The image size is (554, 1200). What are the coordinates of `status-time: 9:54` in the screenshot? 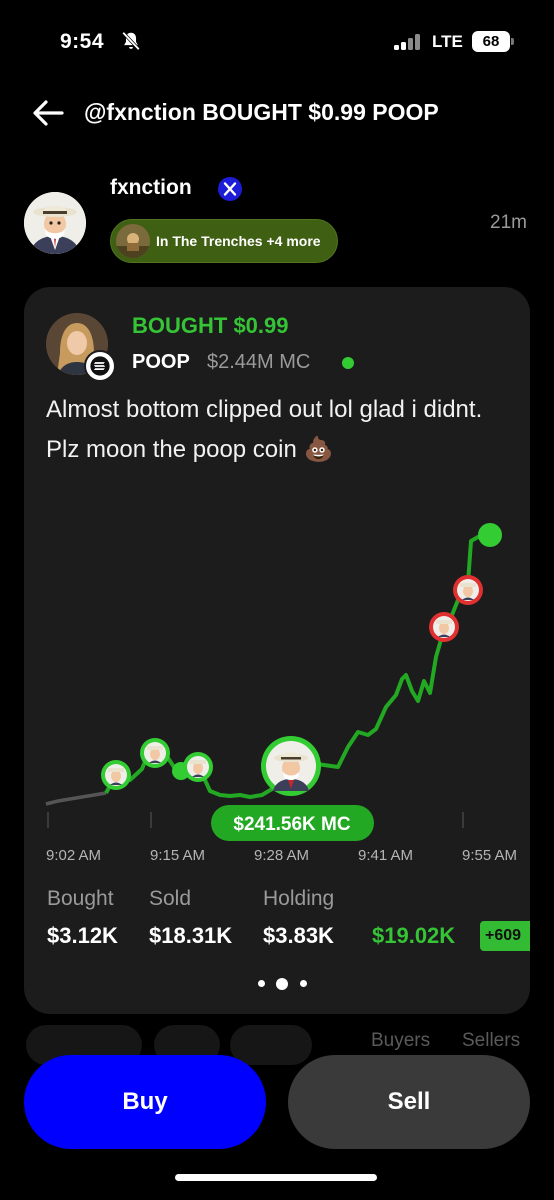 It's located at (82, 41).